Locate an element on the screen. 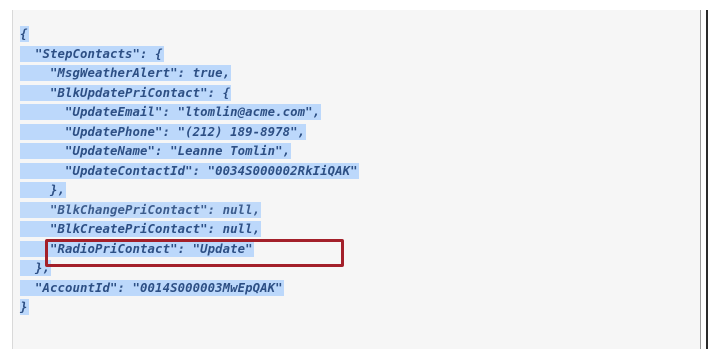  code-line-text: "BlkChangePriContact": null, is located at coordinates (141, 209).